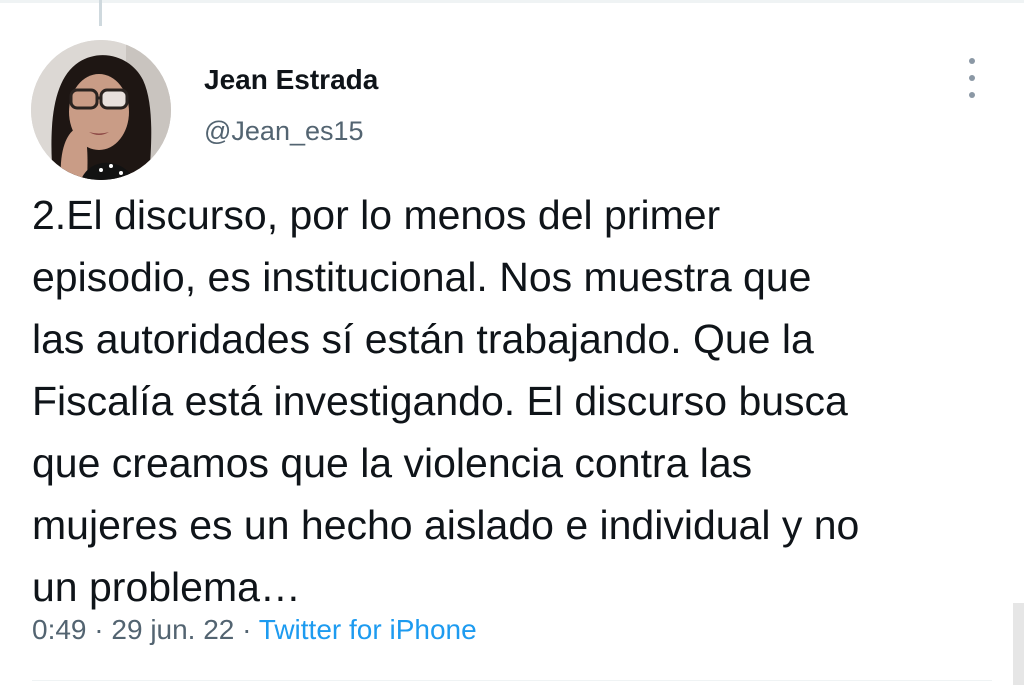 The height and width of the screenshot is (685, 1024). Describe the element at coordinates (254, 630) in the screenshot. I see `tweet-metadata: 0:49 · 29 jun. 22 · Twitter for iPhone` at that location.